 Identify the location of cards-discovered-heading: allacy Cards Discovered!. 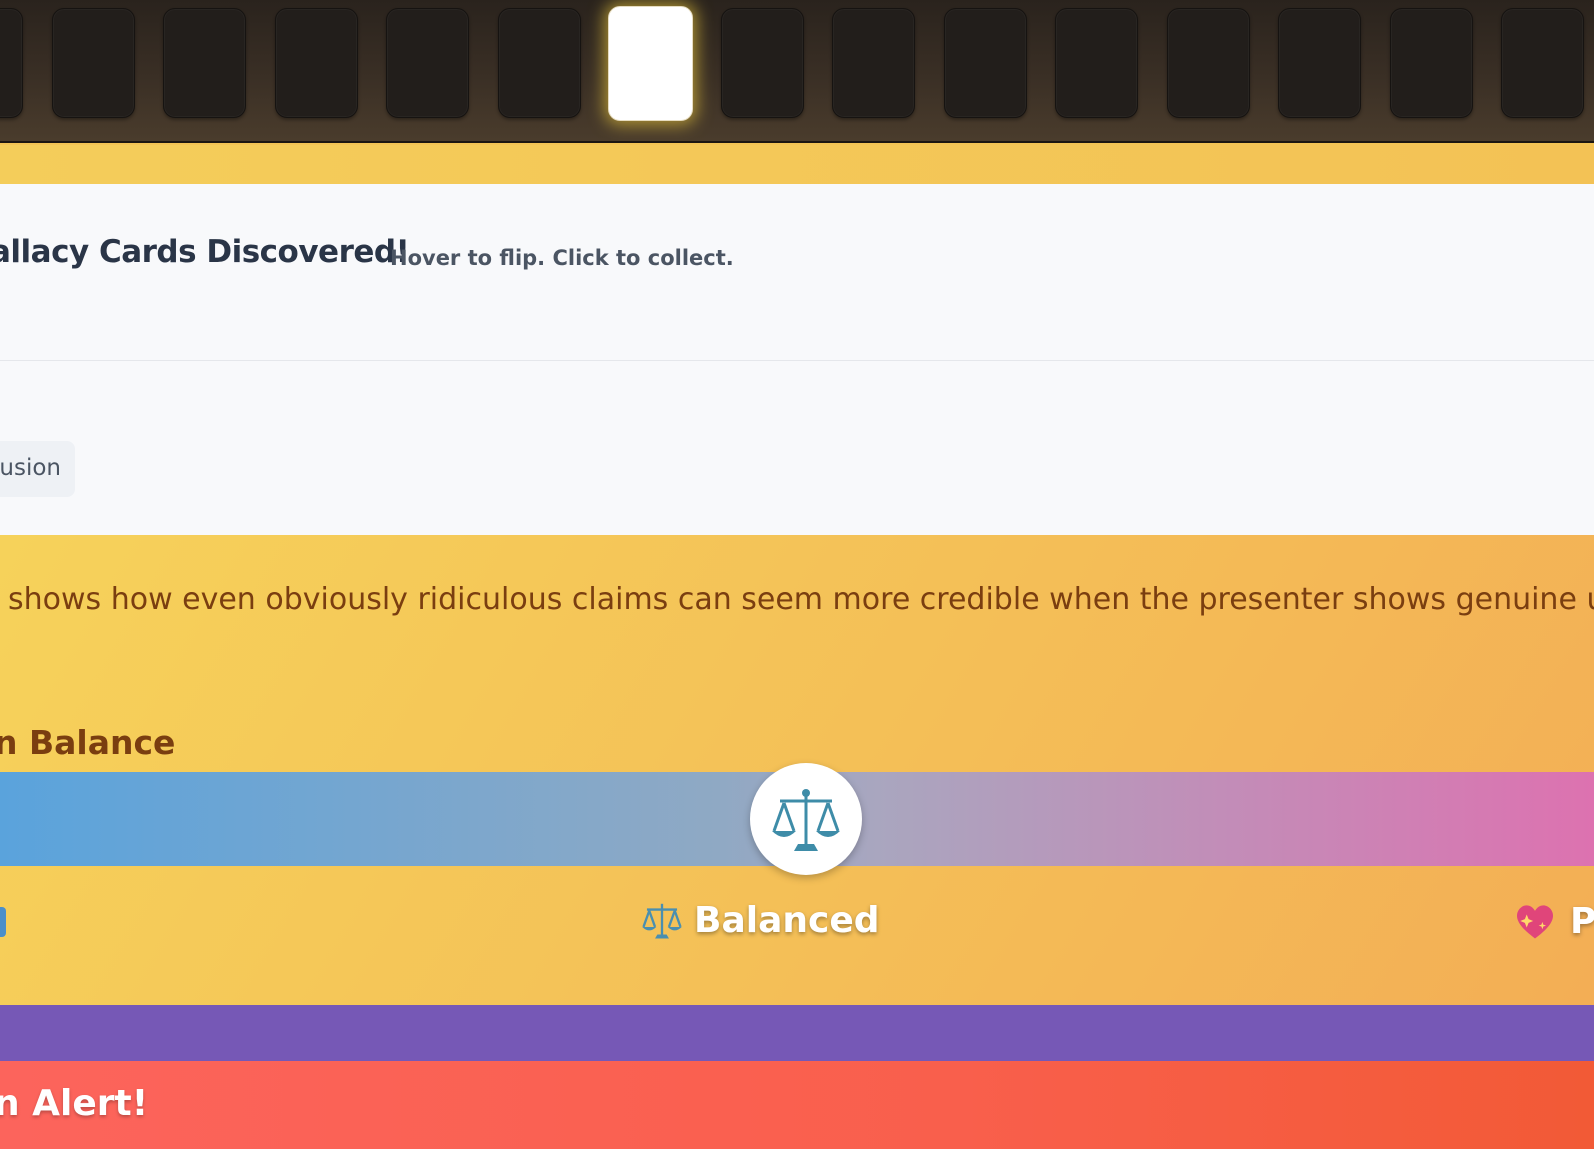
(205, 252).